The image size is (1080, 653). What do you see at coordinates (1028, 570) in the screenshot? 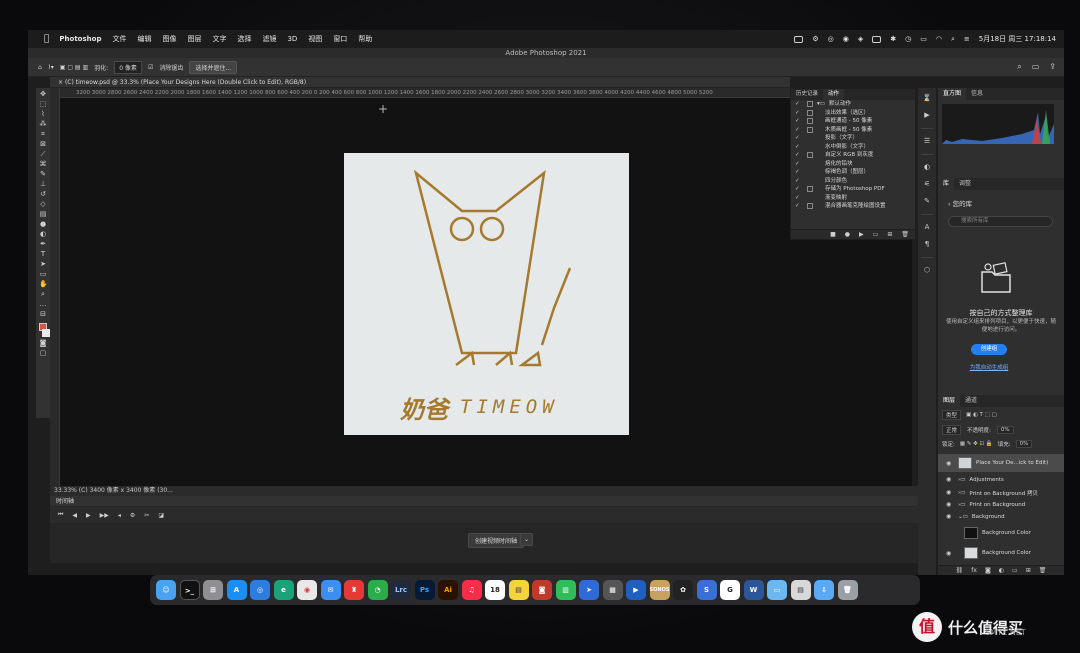
I see `new-layer-icon: ⊞` at bounding box center [1028, 570].